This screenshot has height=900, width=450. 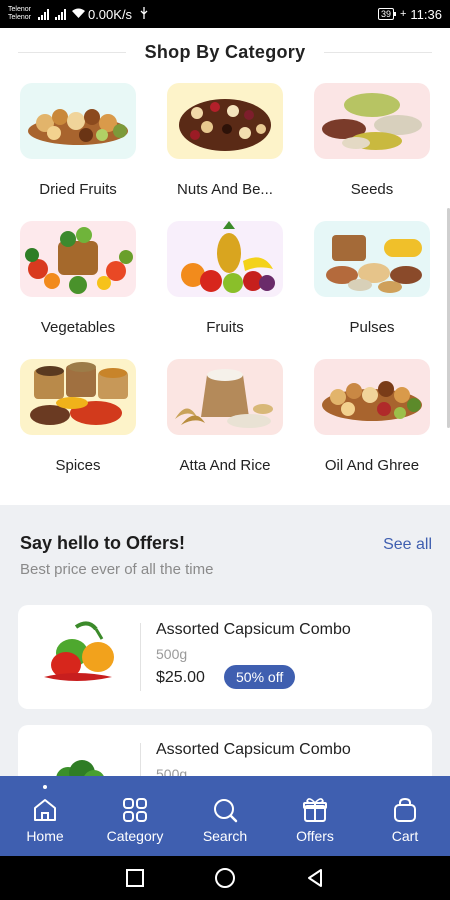 What do you see at coordinates (43, 14) in the screenshot?
I see `signal-icon` at bounding box center [43, 14].